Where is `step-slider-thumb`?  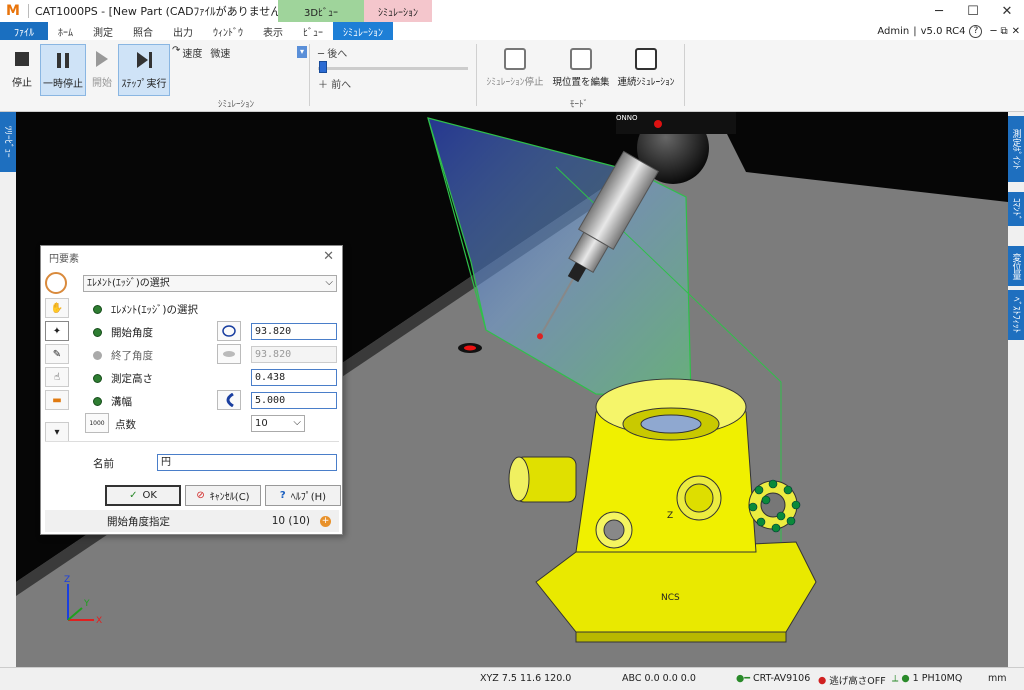 step-slider-thumb is located at coordinates (323, 67).